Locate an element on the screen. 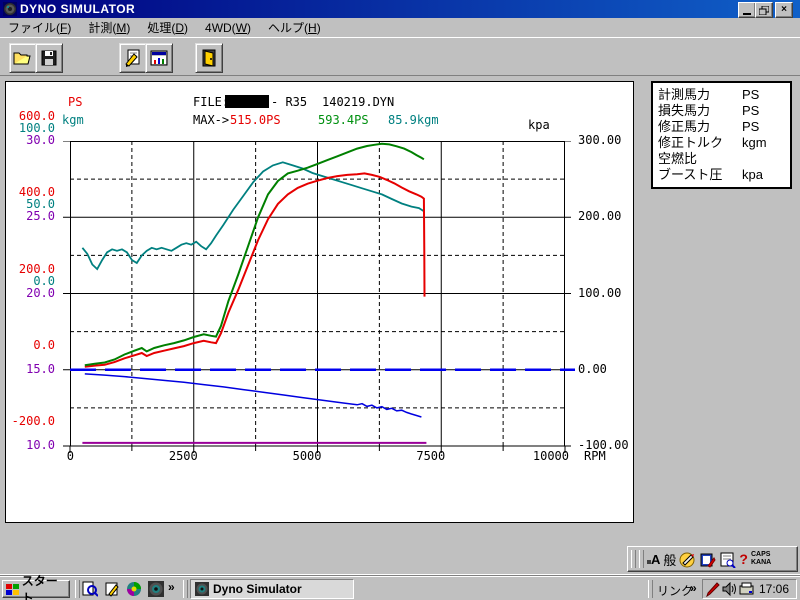 The width and height of the screenshot is (800, 600). system-tray: 17:06 is located at coordinates (749, 589).